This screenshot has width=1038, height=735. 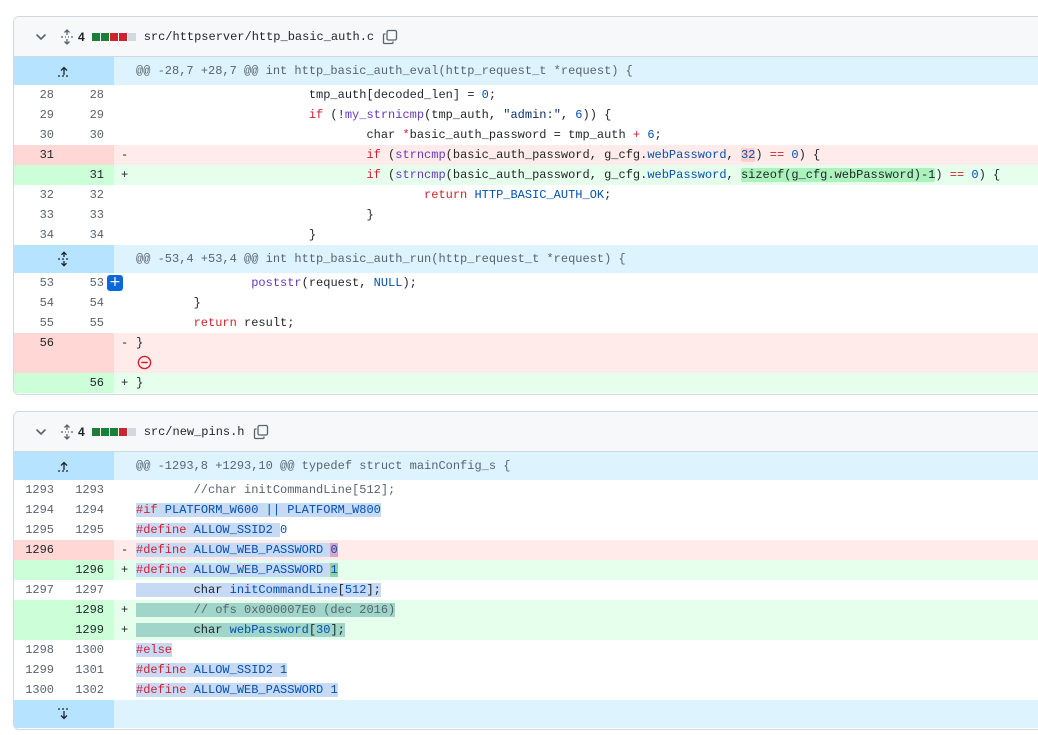 What do you see at coordinates (39, 283) in the screenshot?
I see `old-line-number: 53` at bounding box center [39, 283].